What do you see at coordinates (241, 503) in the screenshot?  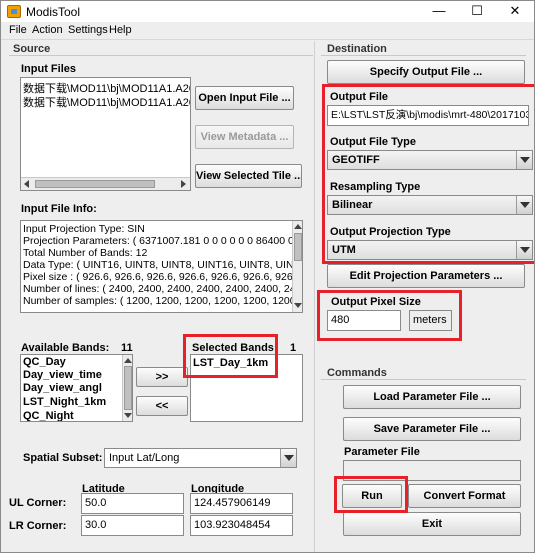 I see `ul-longitude-field: 124.457906149` at bounding box center [241, 503].